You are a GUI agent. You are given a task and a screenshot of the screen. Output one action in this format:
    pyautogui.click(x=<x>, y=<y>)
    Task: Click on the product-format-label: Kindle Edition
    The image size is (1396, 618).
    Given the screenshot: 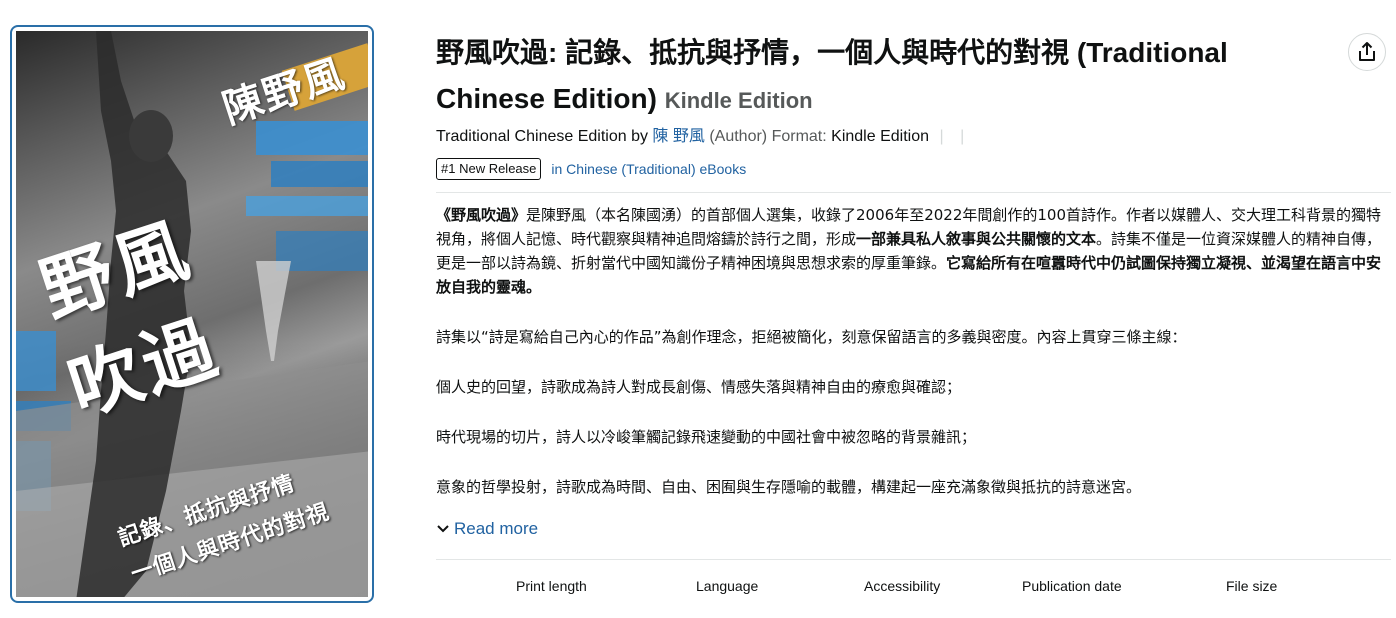 What is the action you would take?
    pyautogui.click(x=738, y=100)
    